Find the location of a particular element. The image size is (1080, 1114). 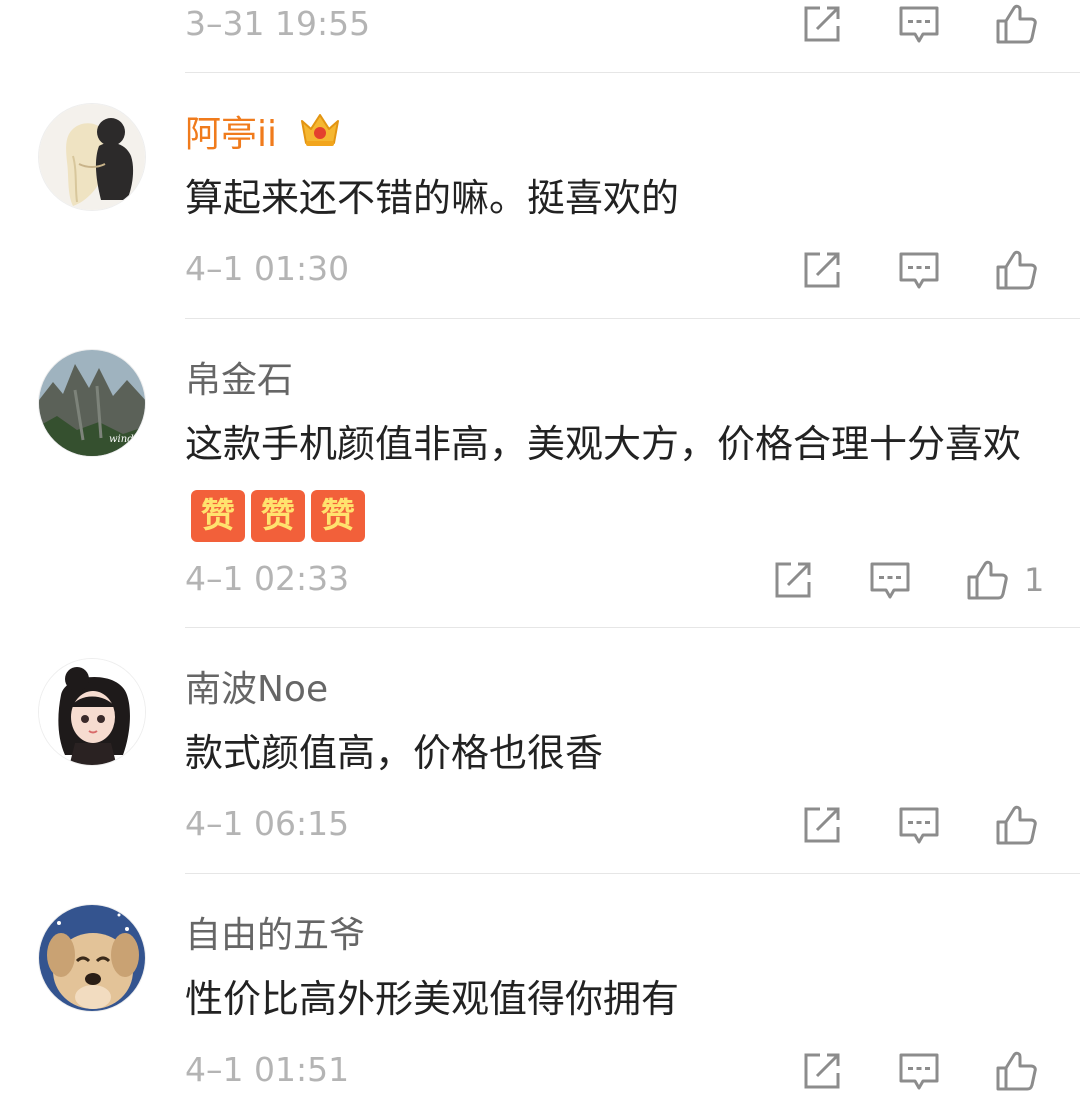

username: 帛金石 is located at coordinates (239, 377).